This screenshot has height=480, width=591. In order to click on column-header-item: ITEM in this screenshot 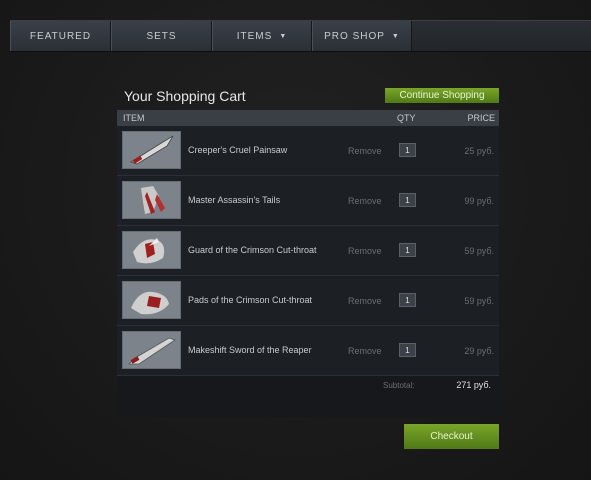, I will do `click(134, 118)`.